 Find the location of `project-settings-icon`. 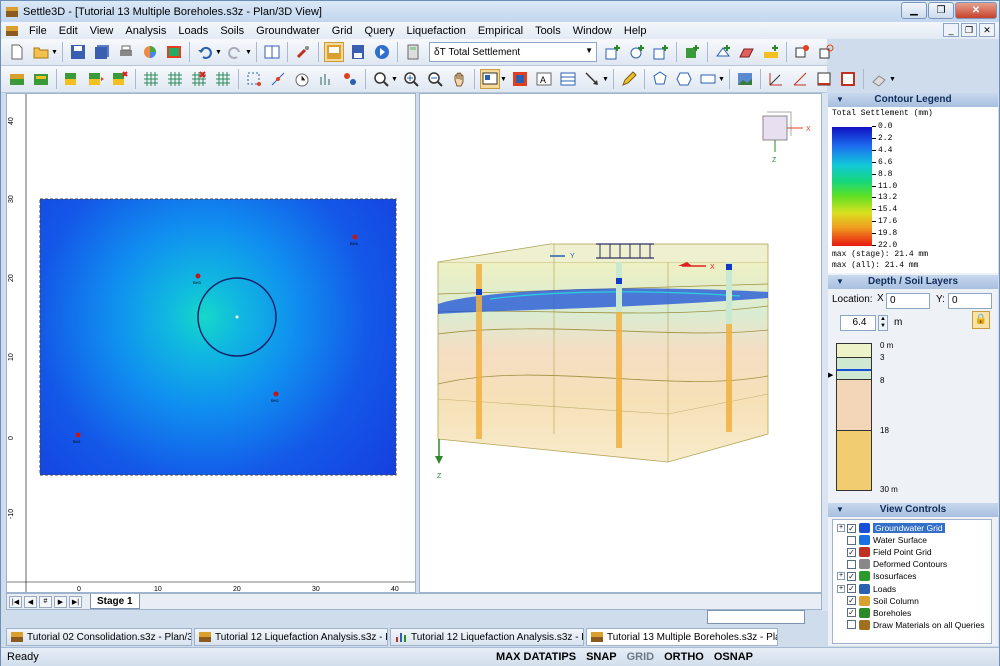

project-settings-icon is located at coordinates (17, 79).